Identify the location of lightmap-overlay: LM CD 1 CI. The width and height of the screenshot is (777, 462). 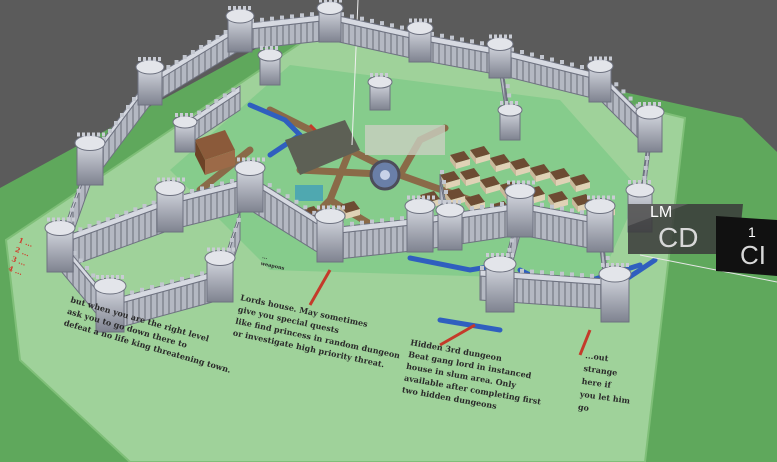
(702, 236).